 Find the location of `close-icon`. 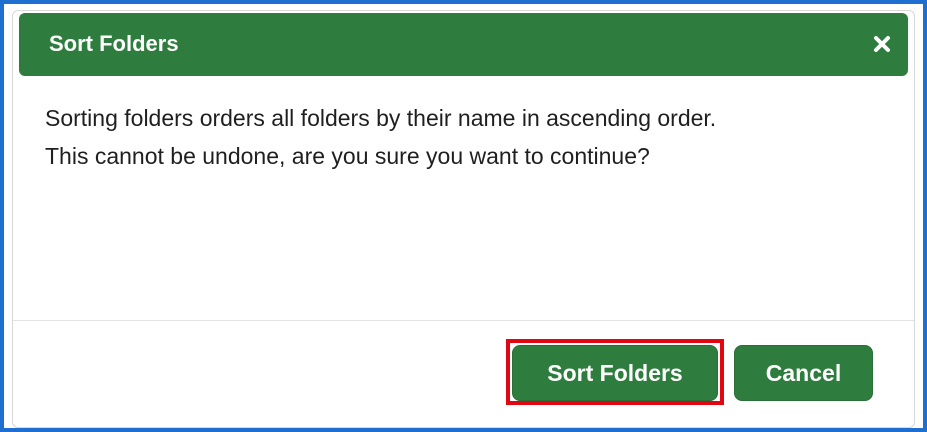

close-icon is located at coordinates (882, 44).